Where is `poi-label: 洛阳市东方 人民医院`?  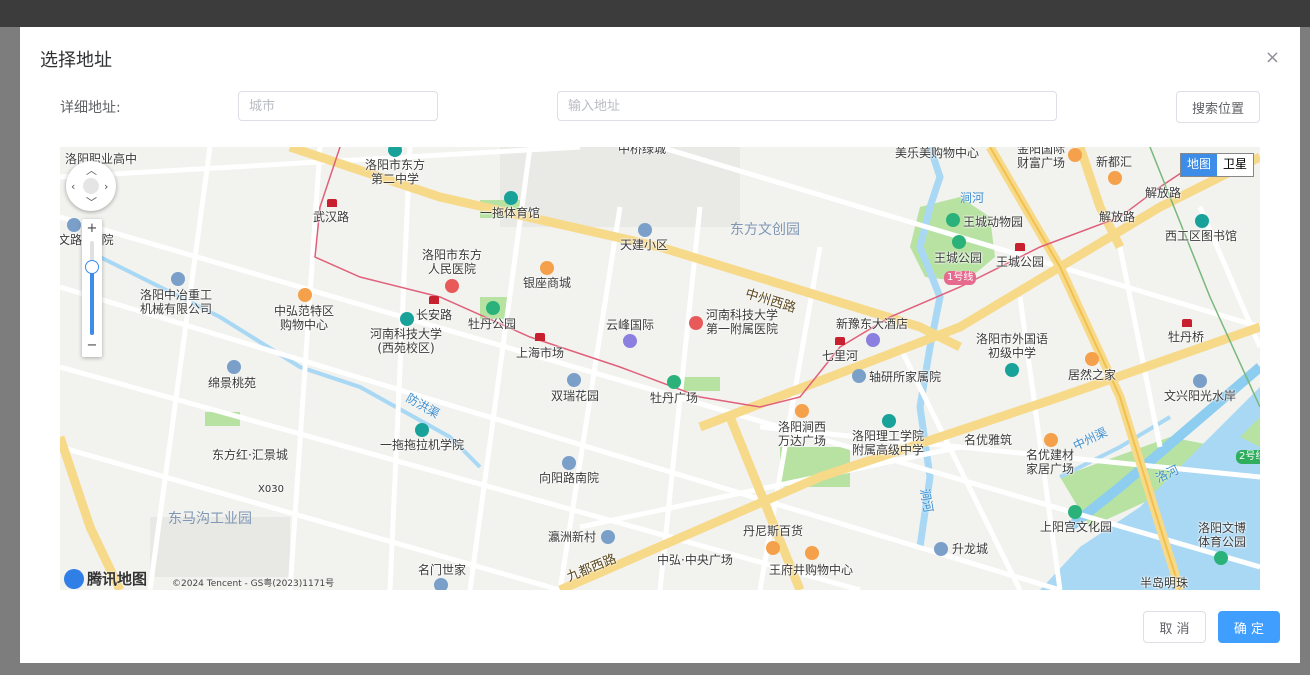 poi-label: 洛阳市东方 人民医院 is located at coordinates (452, 262).